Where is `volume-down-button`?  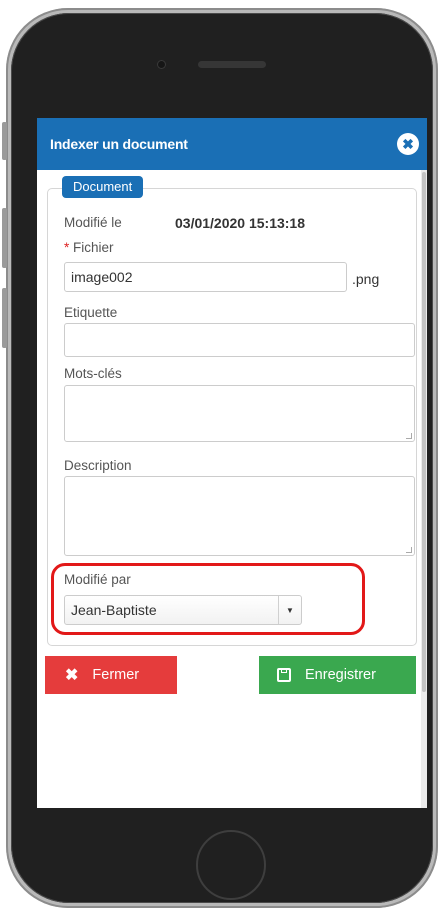
volume-down-button is located at coordinates (4, 318).